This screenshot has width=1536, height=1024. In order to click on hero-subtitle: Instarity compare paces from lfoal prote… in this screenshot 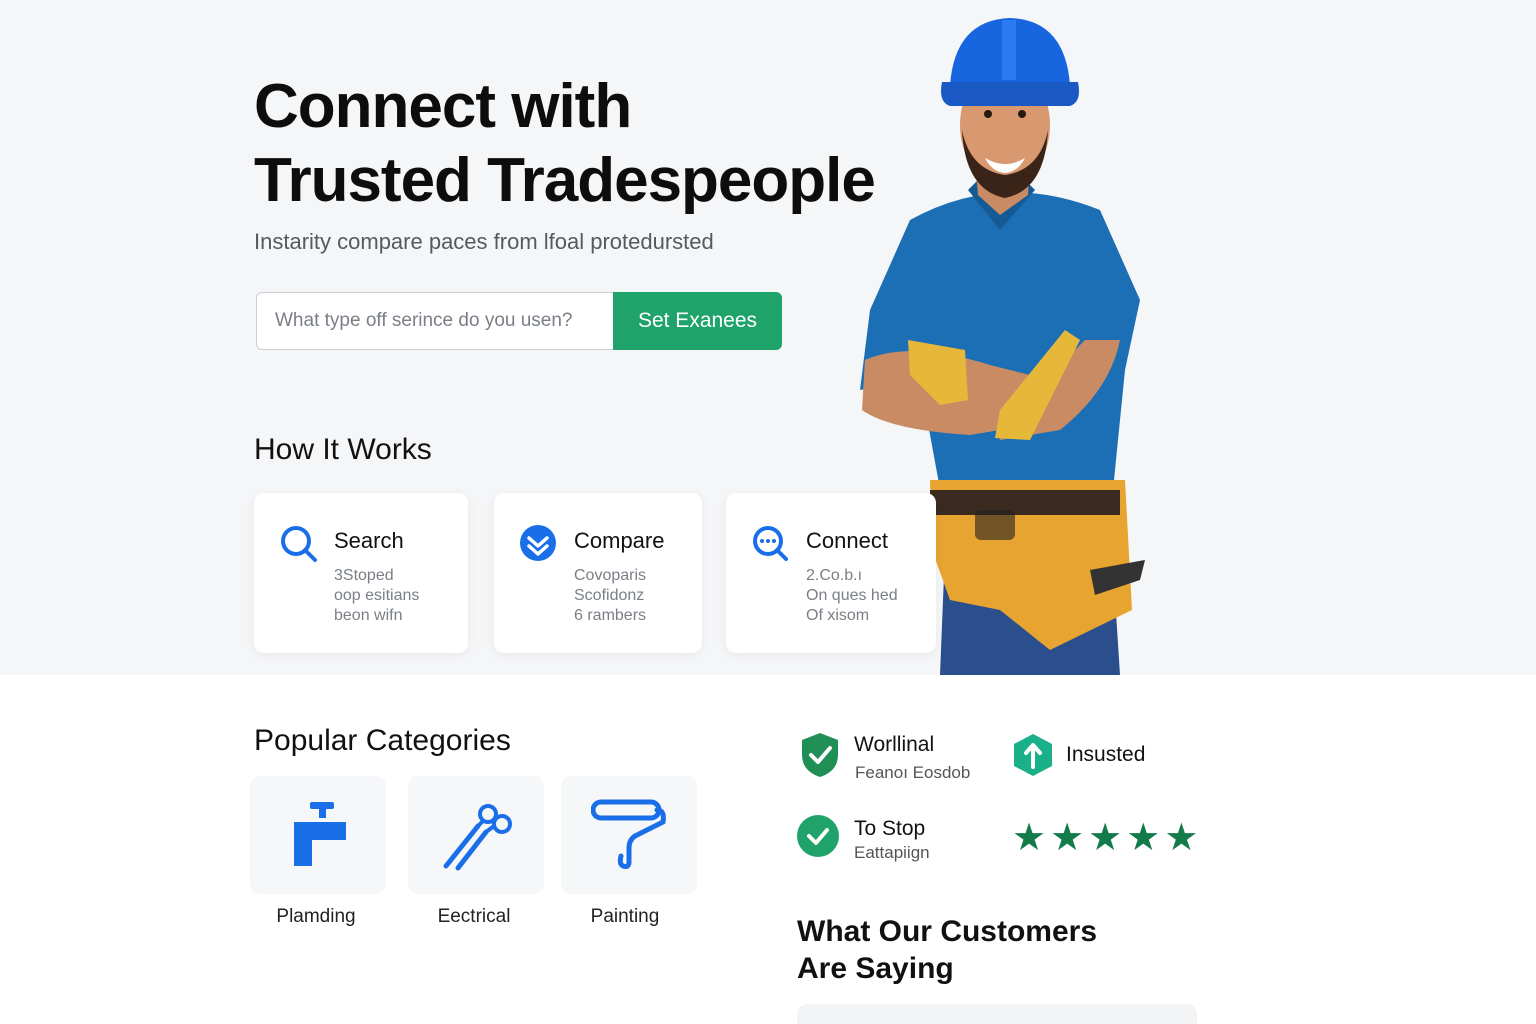, I will do `click(484, 241)`.